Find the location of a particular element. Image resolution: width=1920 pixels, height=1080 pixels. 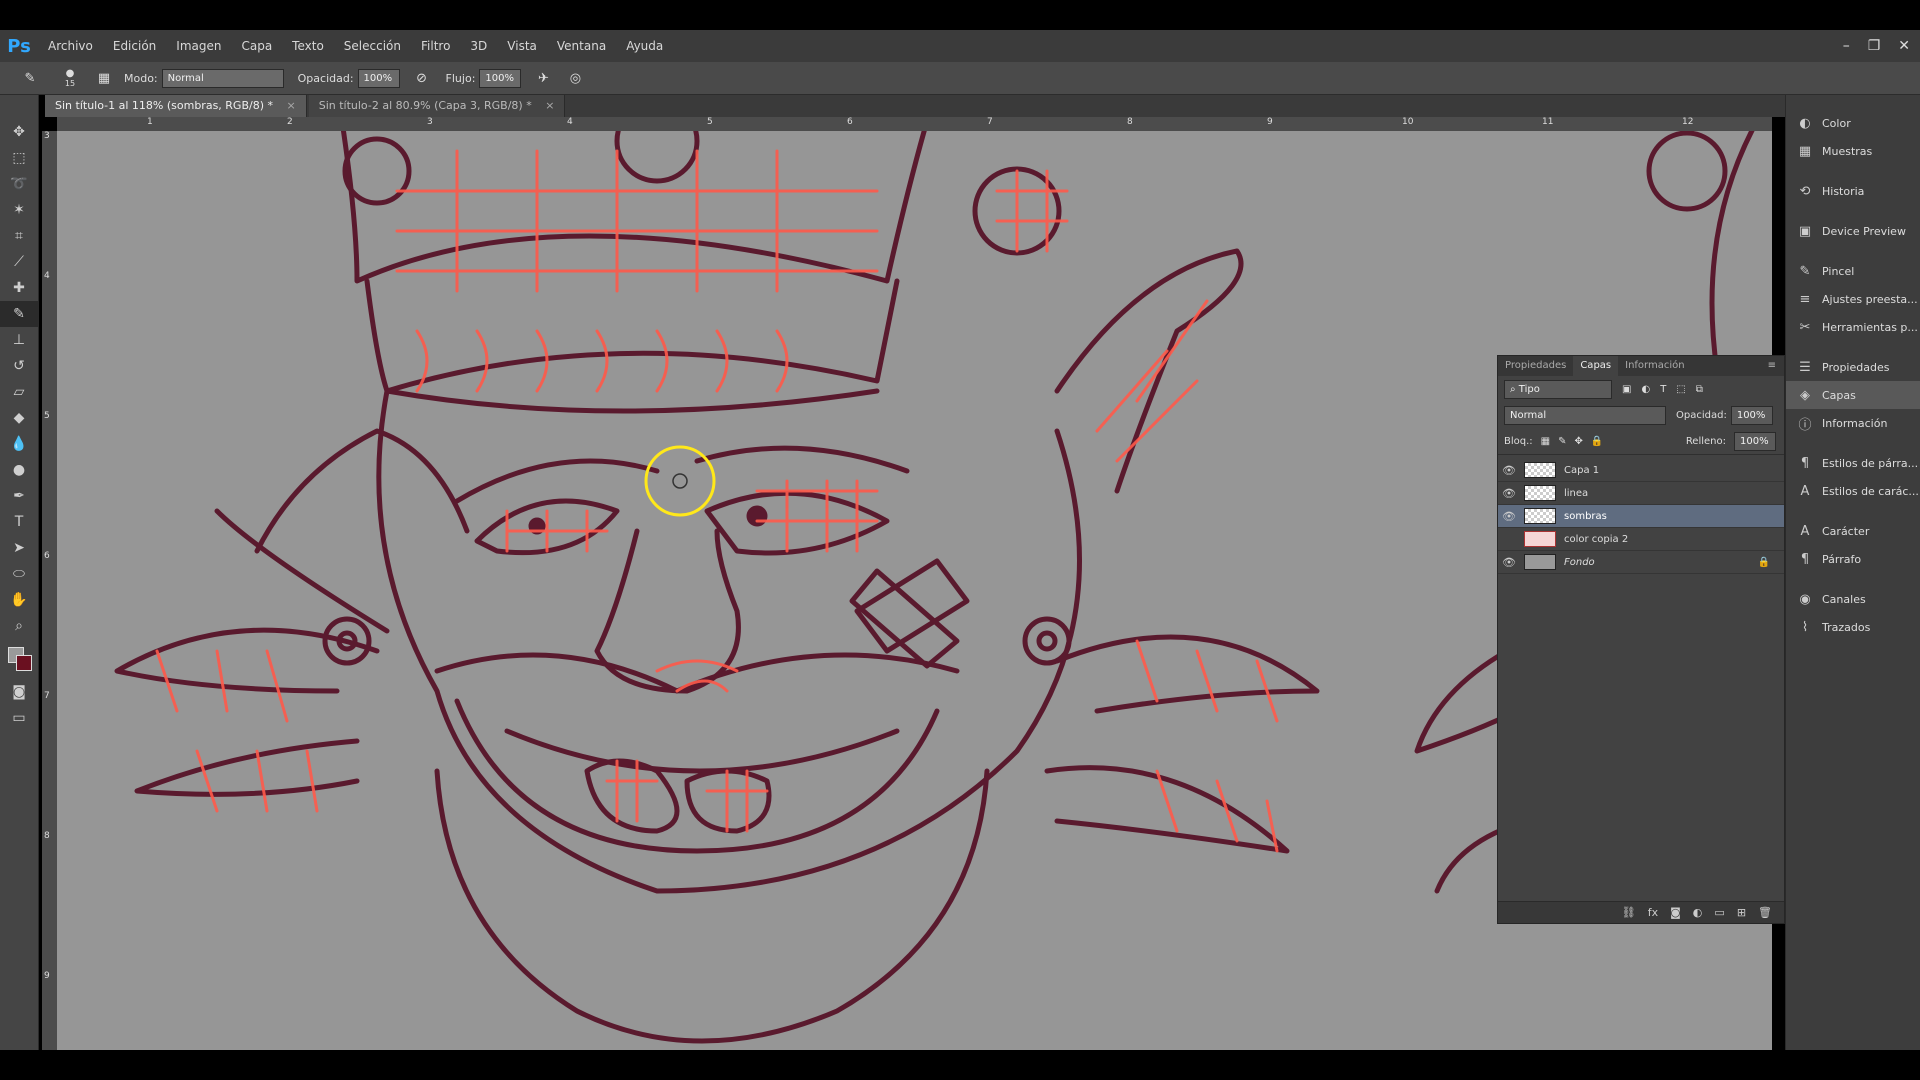

filter-adjustment-icon: ◐ is located at coordinates (1645, 389).